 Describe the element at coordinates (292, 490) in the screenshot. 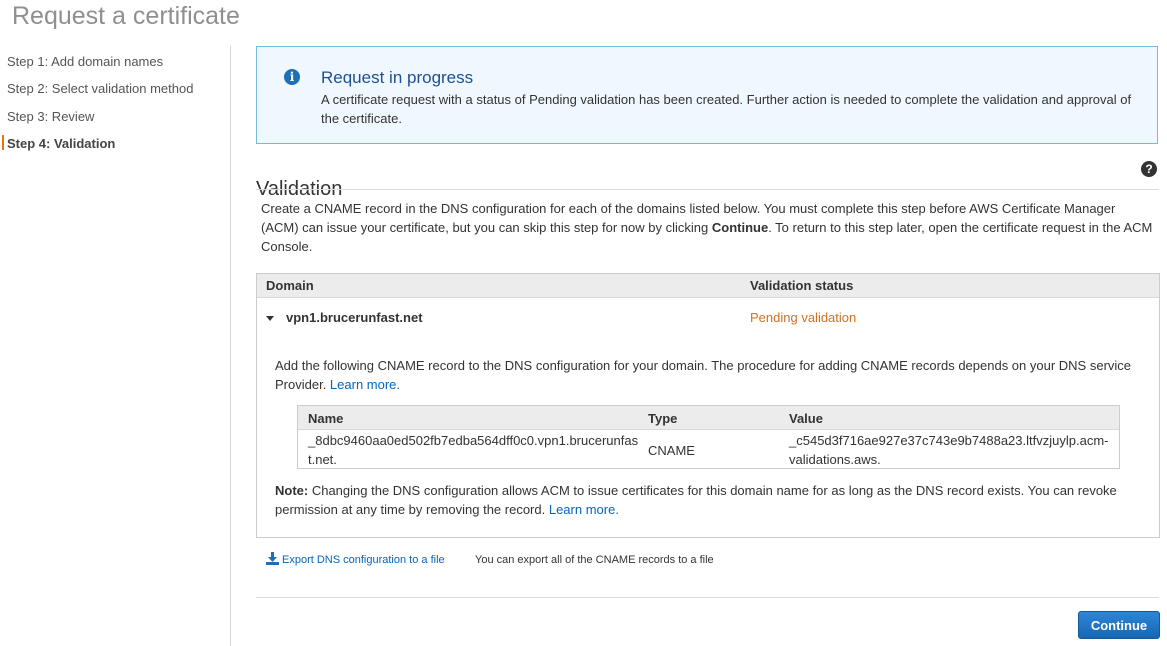

I see `note-label: Note:` at that location.